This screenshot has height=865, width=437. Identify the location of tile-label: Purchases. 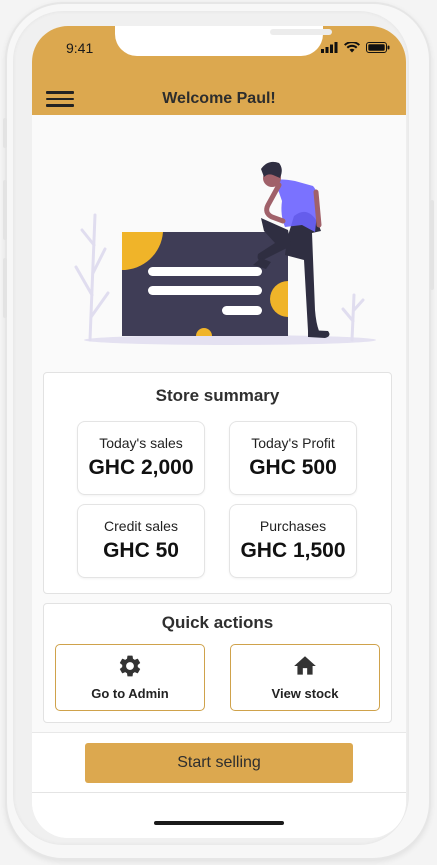
(293, 526).